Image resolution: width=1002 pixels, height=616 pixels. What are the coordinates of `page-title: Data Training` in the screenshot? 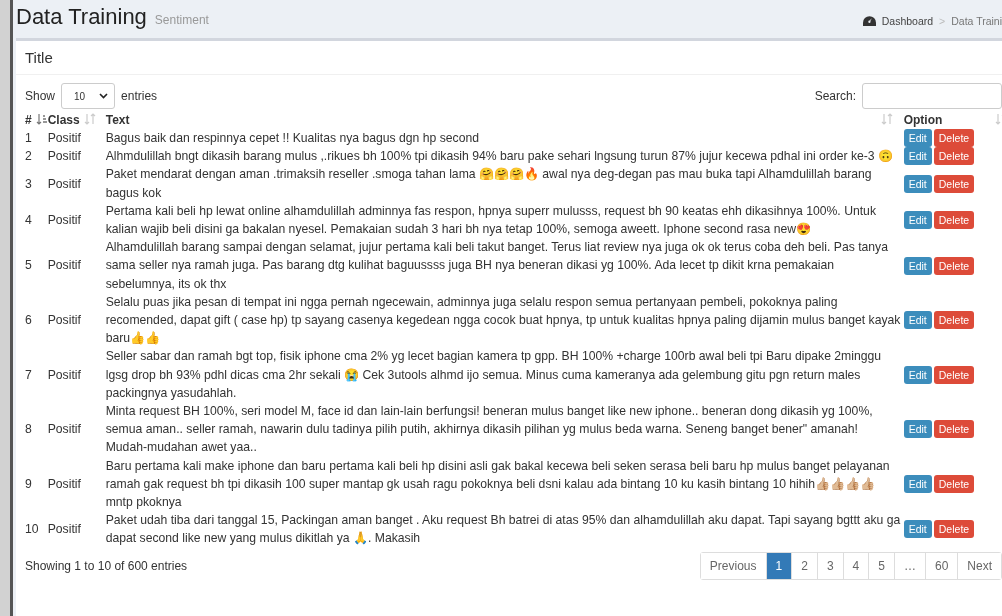 It's located at (81, 17).